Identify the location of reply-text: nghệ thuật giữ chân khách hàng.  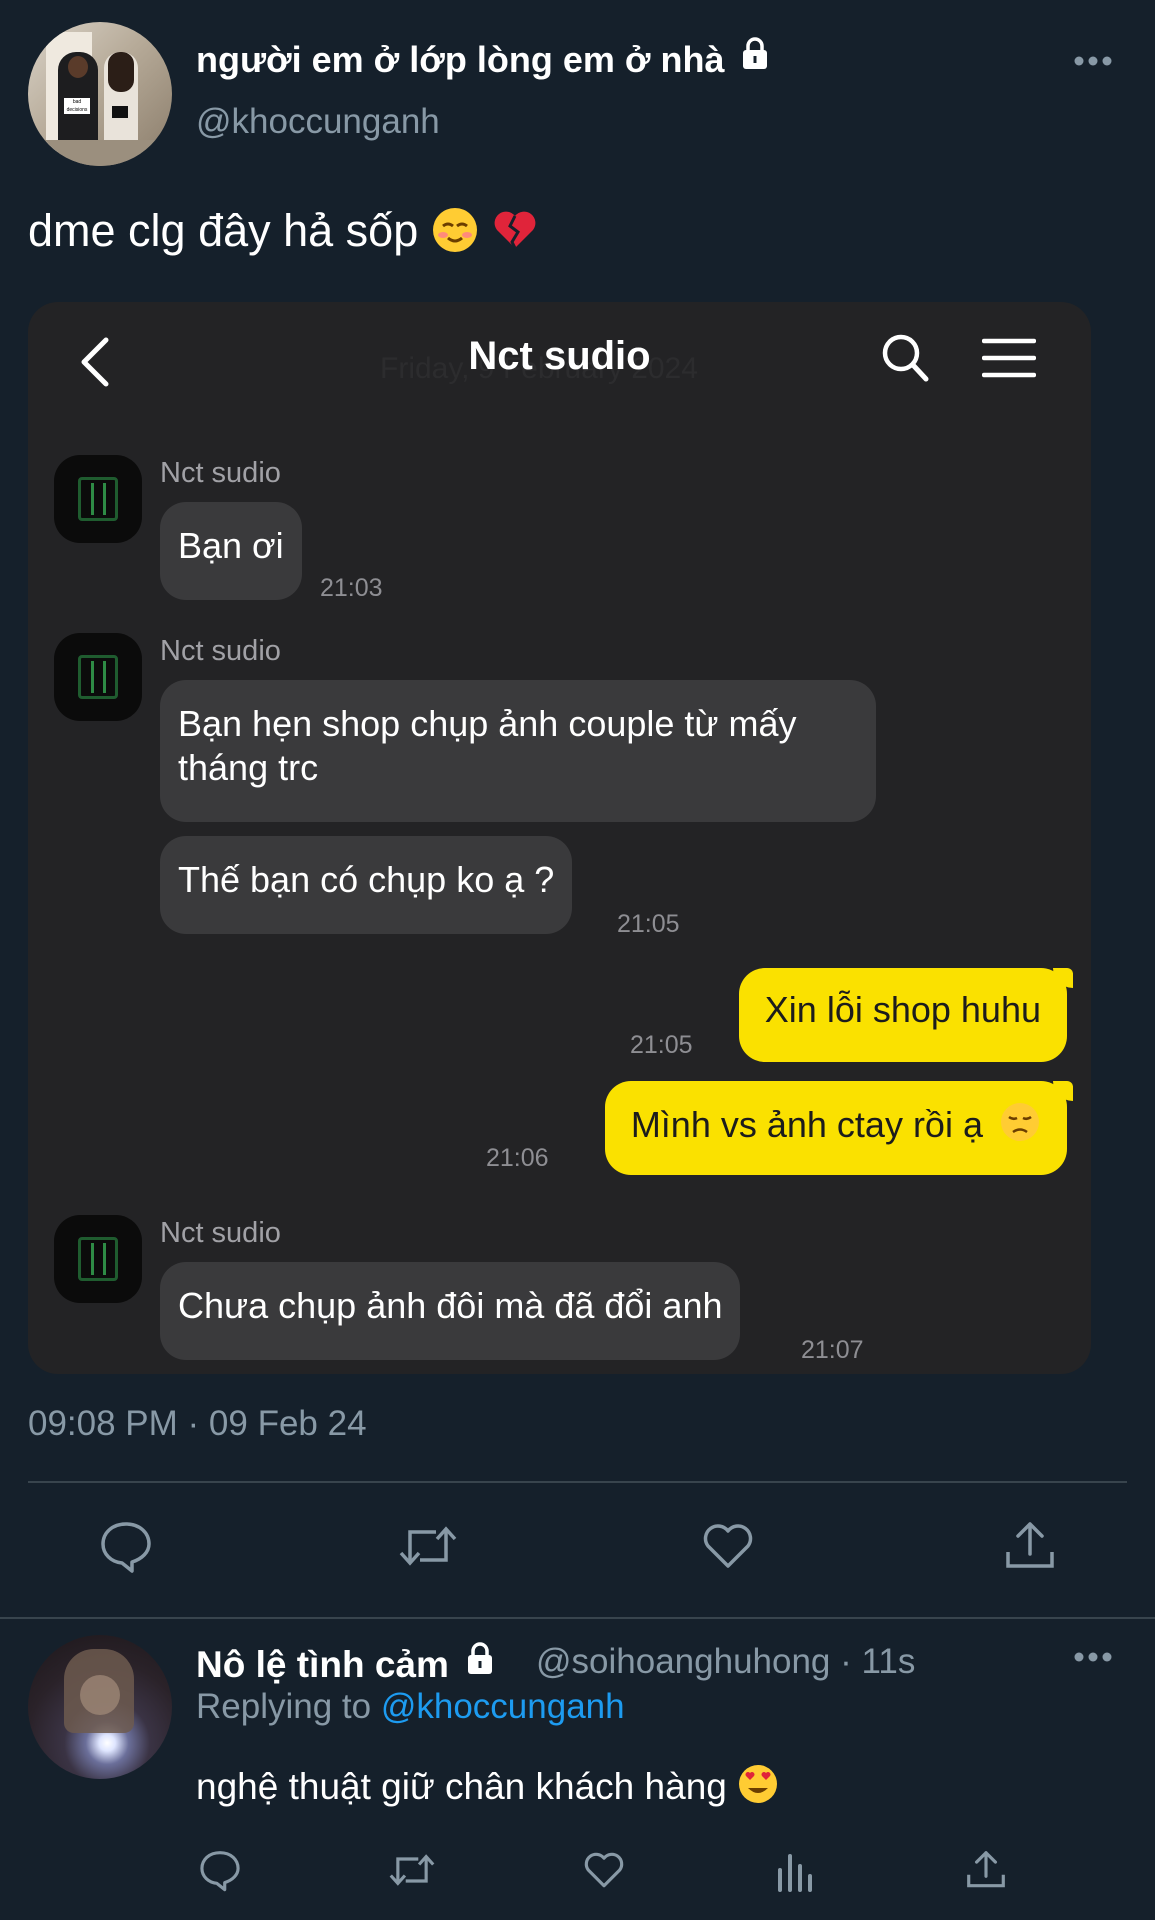
(487, 1788).